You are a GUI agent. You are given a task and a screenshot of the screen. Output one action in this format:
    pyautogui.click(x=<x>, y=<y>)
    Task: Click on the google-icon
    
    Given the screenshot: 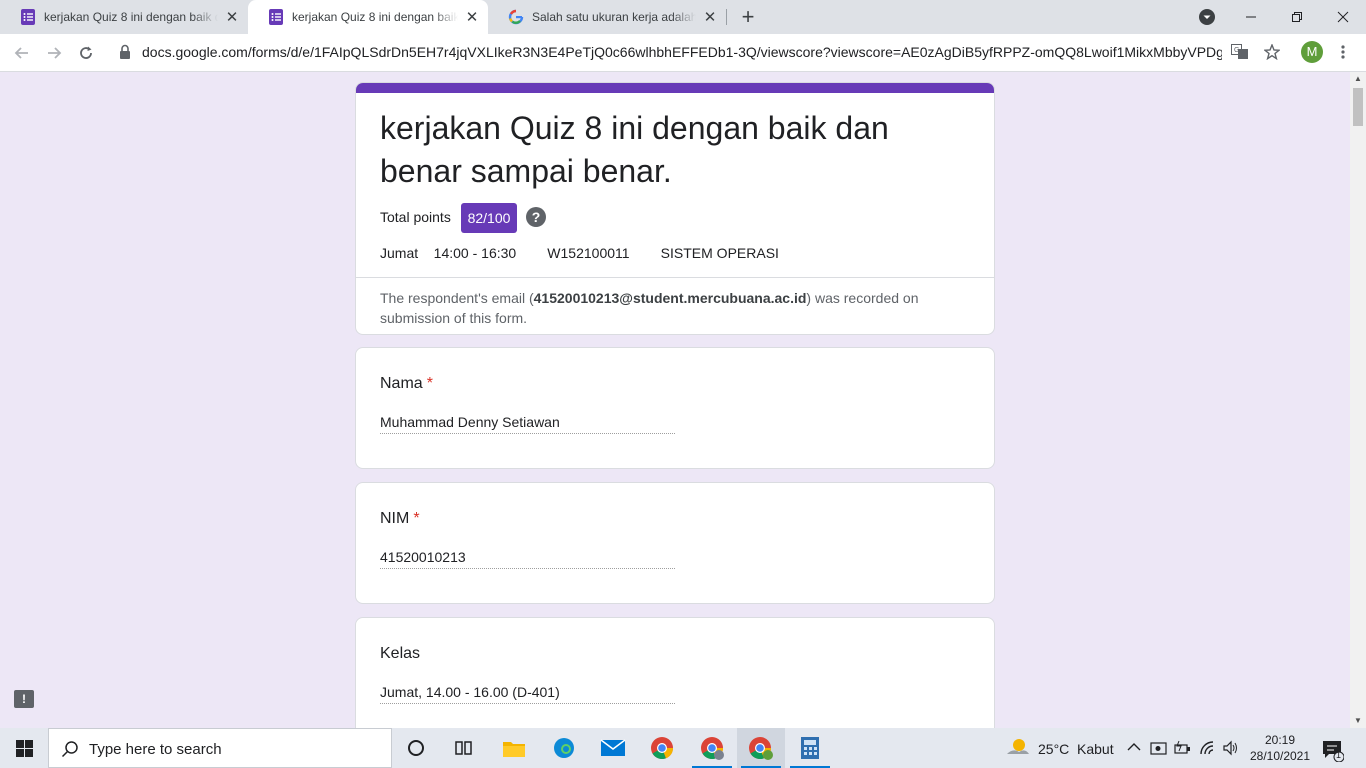 What is the action you would take?
    pyautogui.click(x=516, y=17)
    